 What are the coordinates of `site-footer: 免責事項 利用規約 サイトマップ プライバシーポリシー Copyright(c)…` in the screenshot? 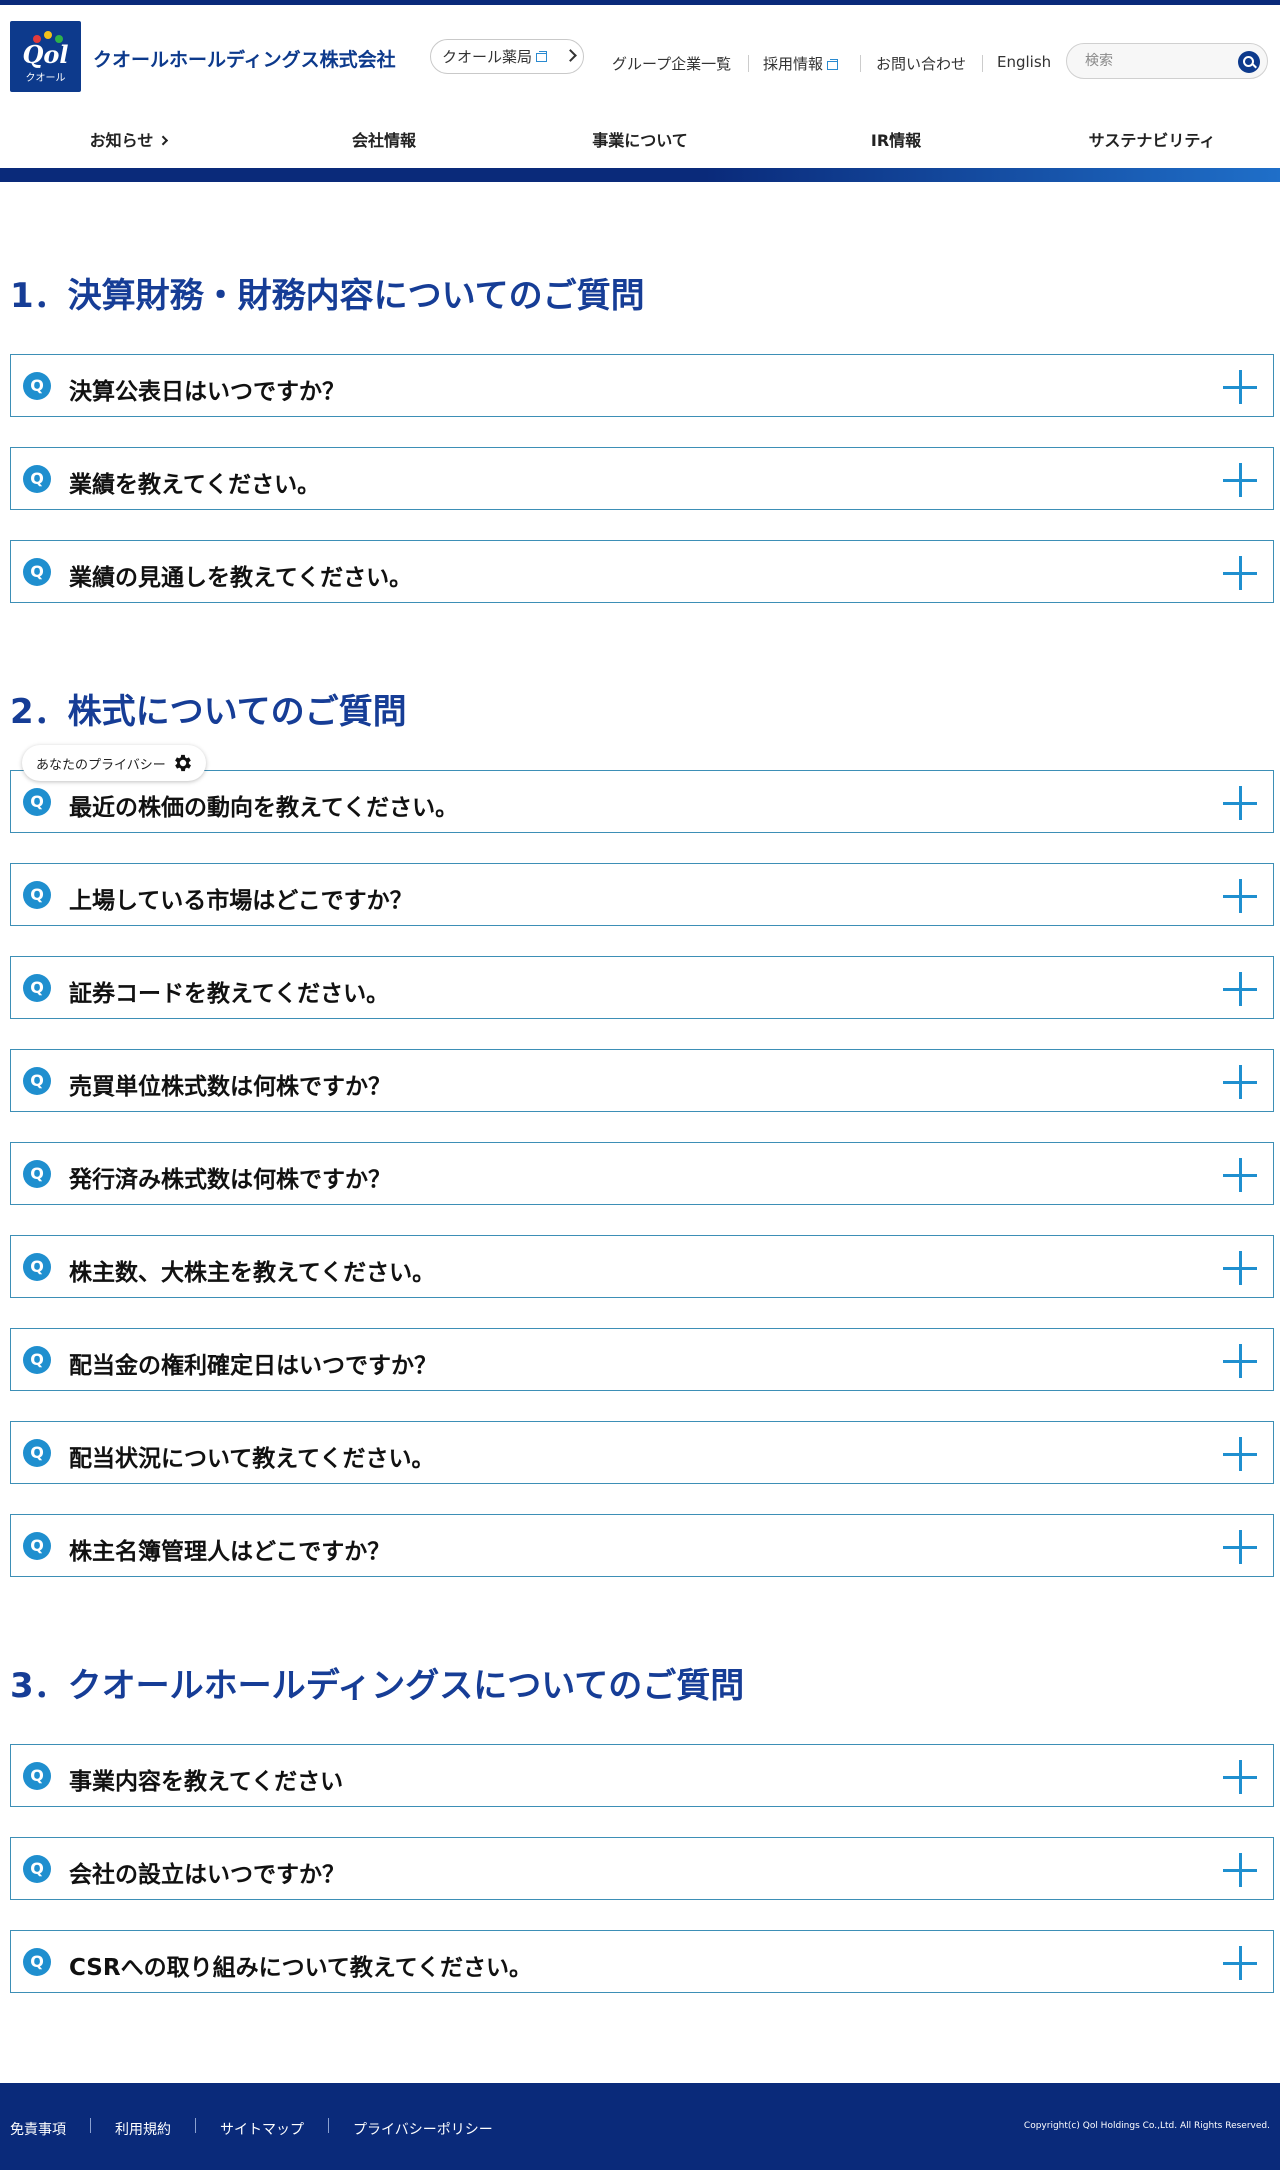 It's located at (640, 2126).